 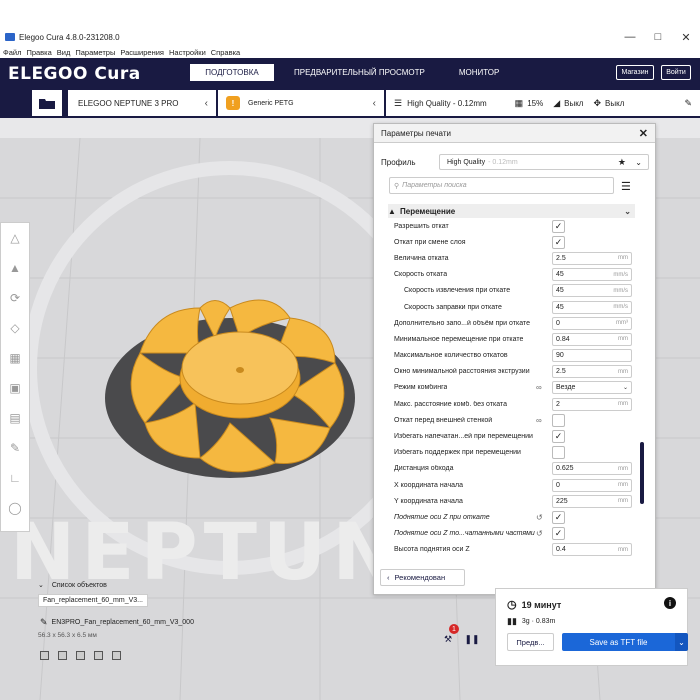 I want to click on menu-edit: Правка, so click(x=38, y=52).